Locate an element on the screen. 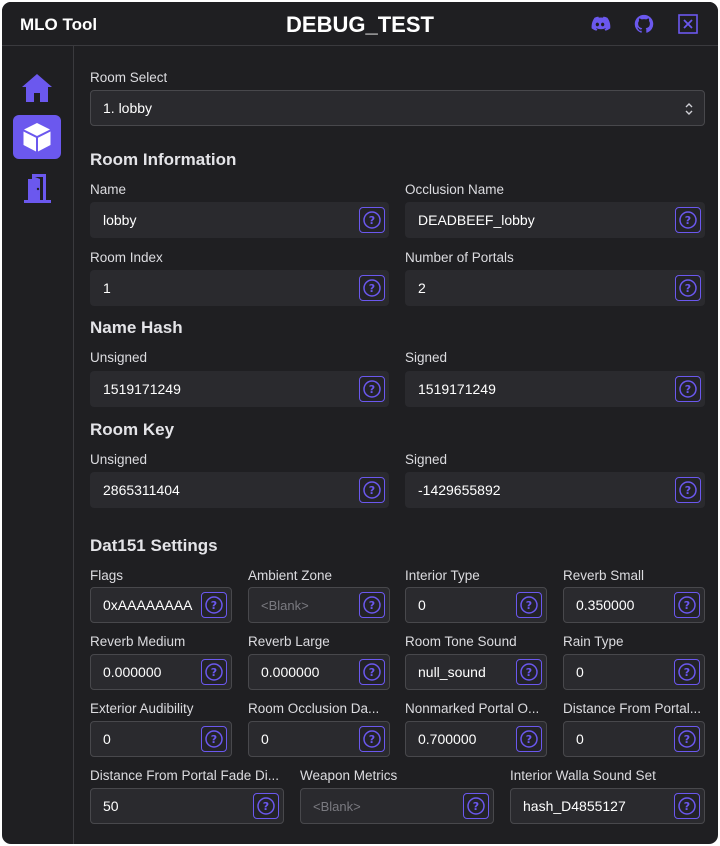 Image resolution: width=720 pixels, height=846 pixels. weapon-metrics-placeholder: <Blank> is located at coordinates (337, 806).